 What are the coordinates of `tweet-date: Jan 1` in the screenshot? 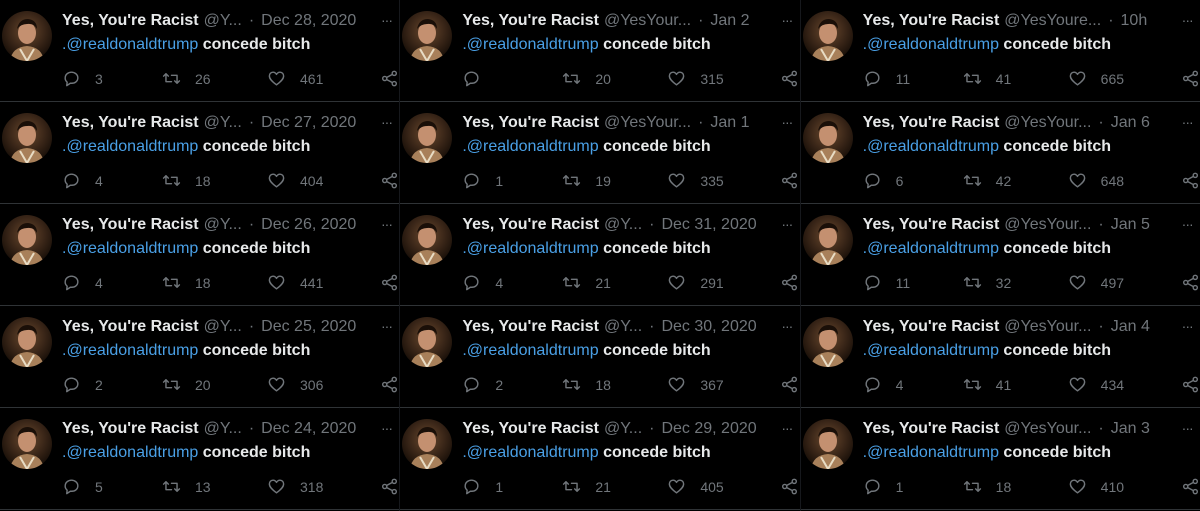 It's located at (729, 123).